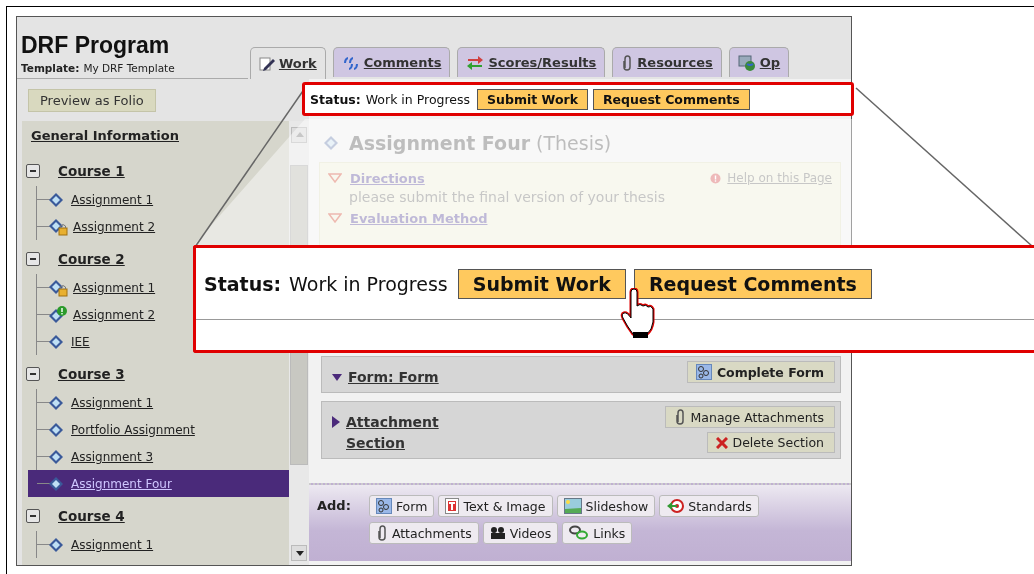 This screenshot has width=1034, height=574. I want to click on assignment-subtitle: (Thesis), so click(574, 143).